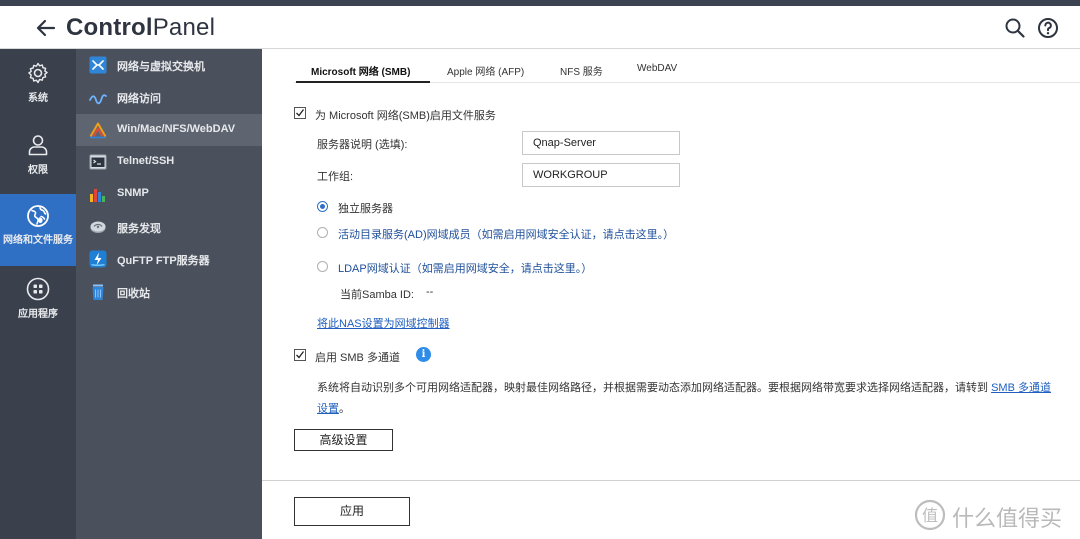 The height and width of the screenshot is (539, 1080). Describe the element at coordinates (38, 240) in the screenshot. I see `rail-label-network-file-services: 网络和文件服务` at that location.